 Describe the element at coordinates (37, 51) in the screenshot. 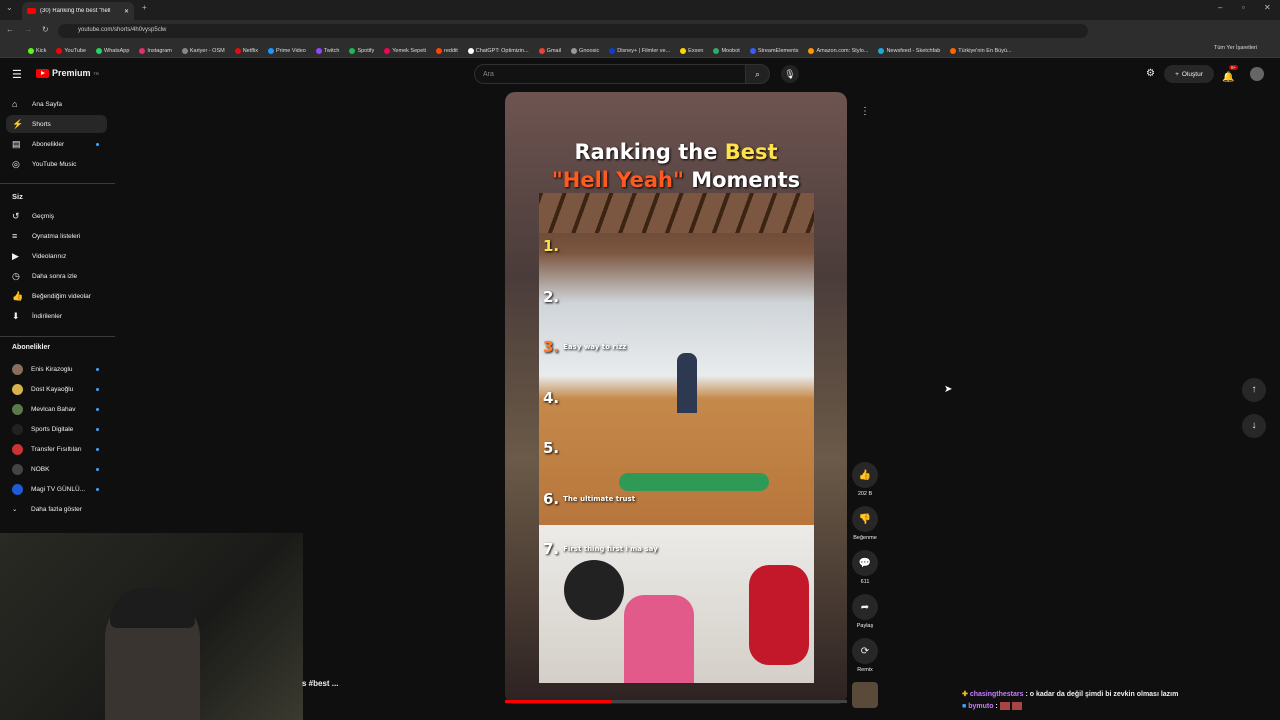

I see `bookmark-item: Kick` at that location.